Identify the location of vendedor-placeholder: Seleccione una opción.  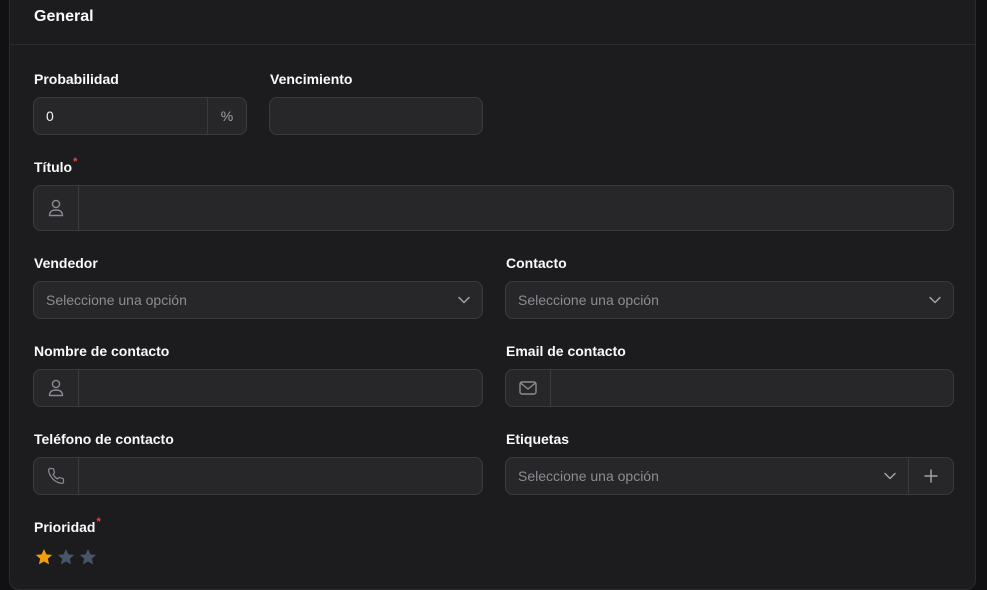
(116, 300).